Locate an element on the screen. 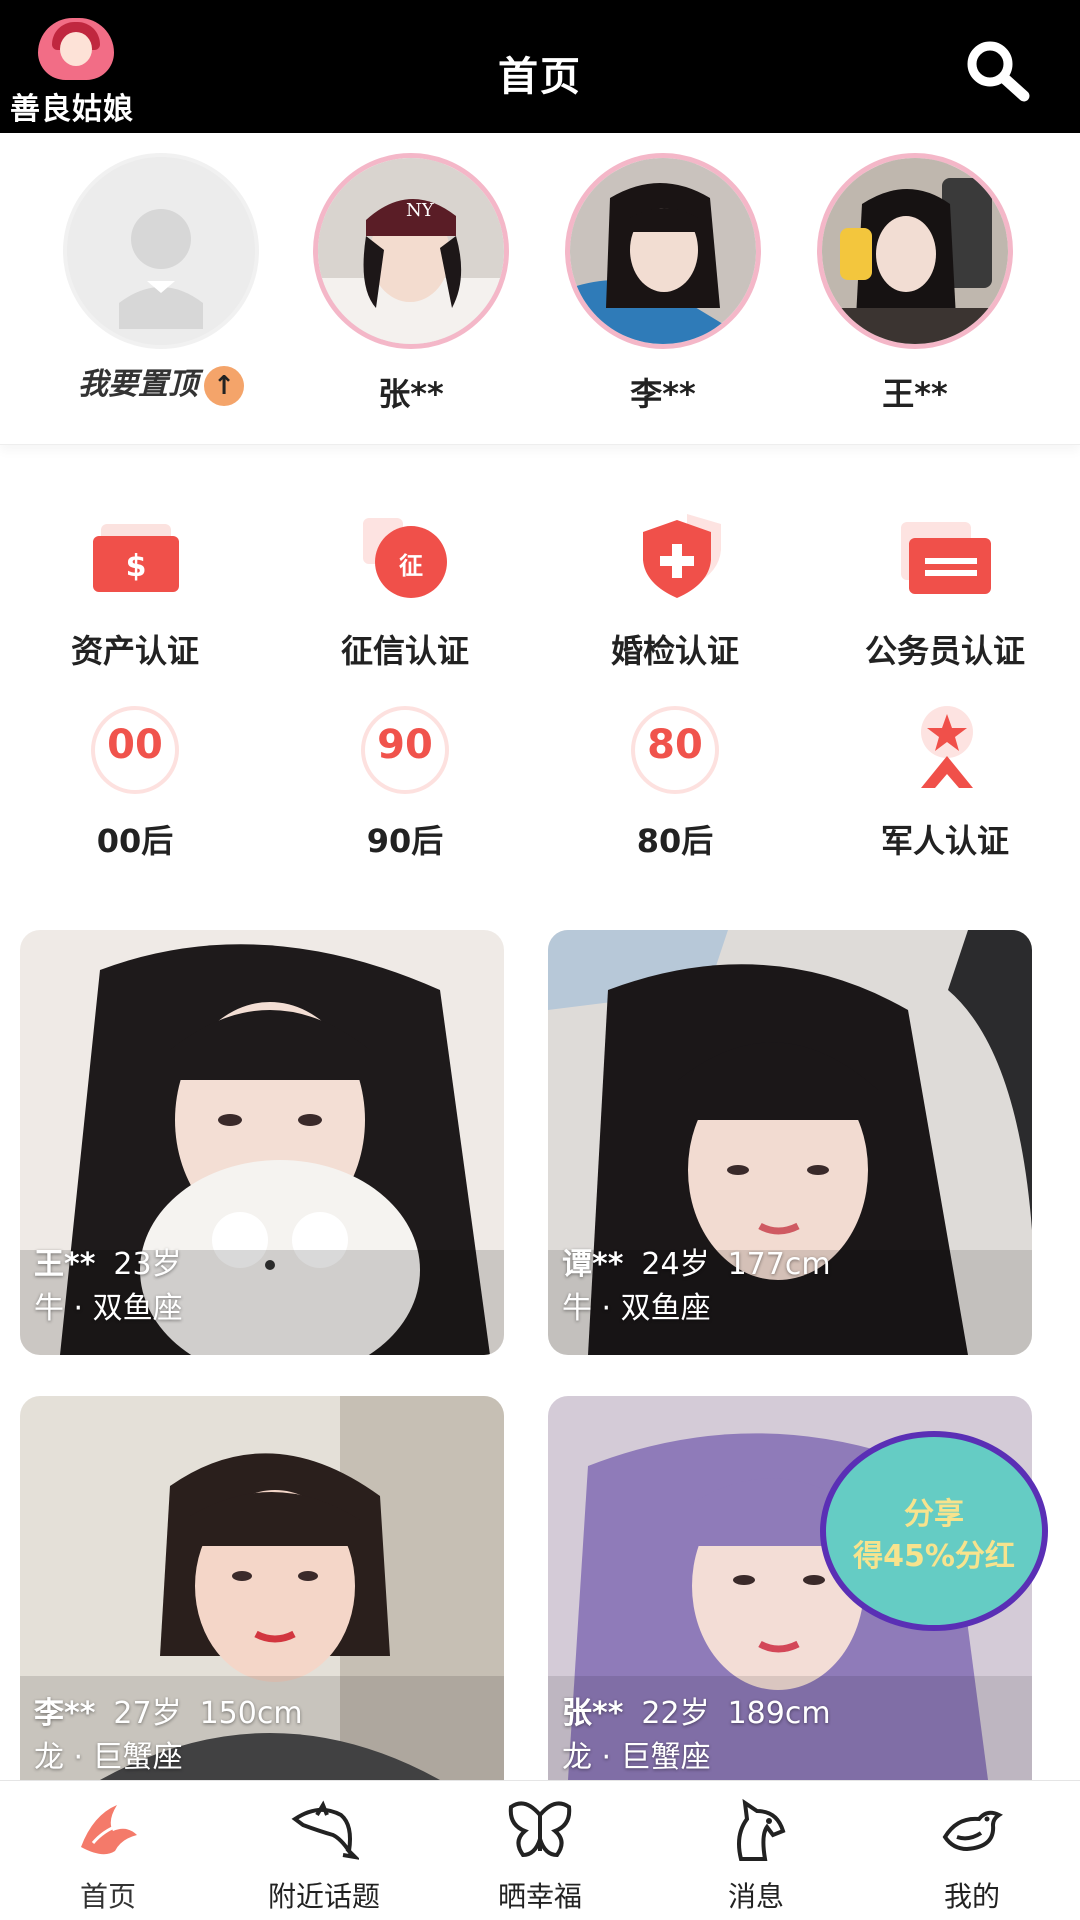 The height and width of the screenshot is (1920, 1080). cert-label: 军人认证 is located at coordinates (944, 841).